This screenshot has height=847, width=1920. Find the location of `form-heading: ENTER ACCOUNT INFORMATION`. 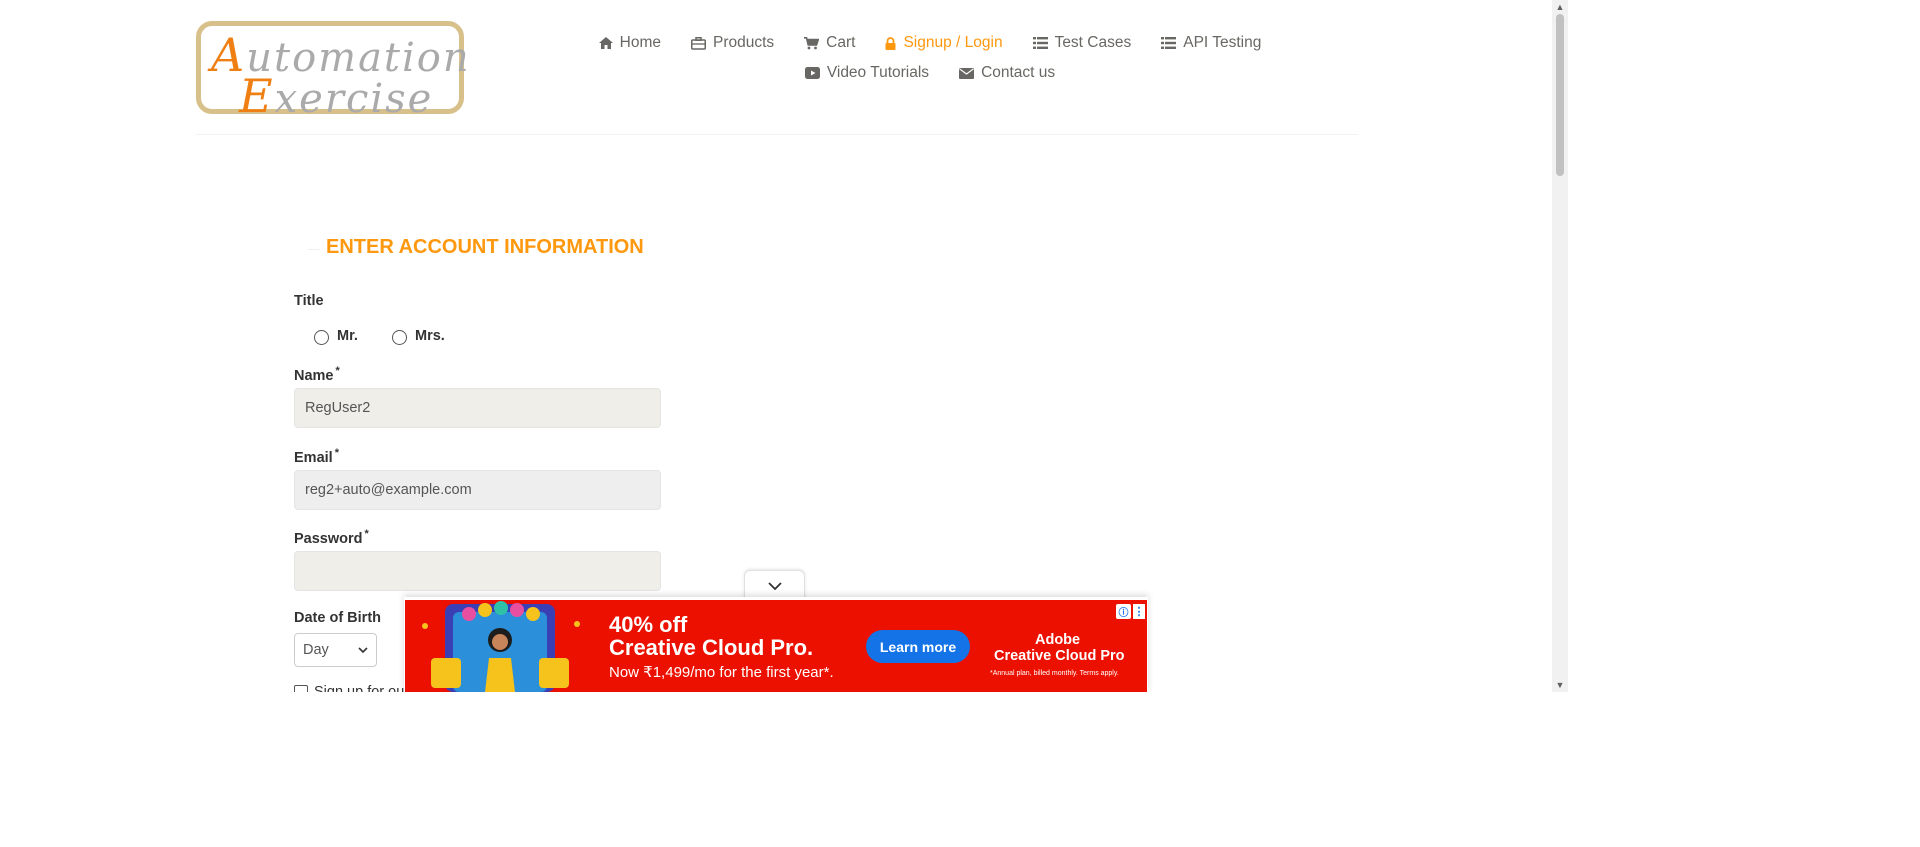

form-heading: ENTER ACCOUNT INFORMATION is located at coordinates (479, 249).